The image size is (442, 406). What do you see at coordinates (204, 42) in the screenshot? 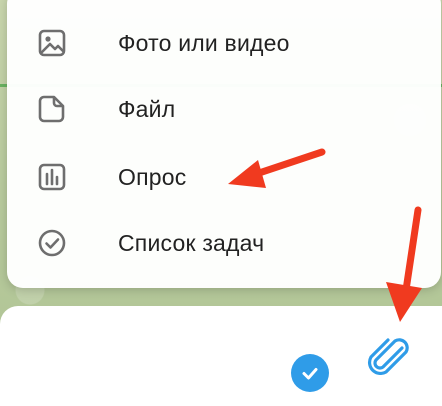
I see `menu-item-label: Фото или видео` at bounding box center [204, 42].